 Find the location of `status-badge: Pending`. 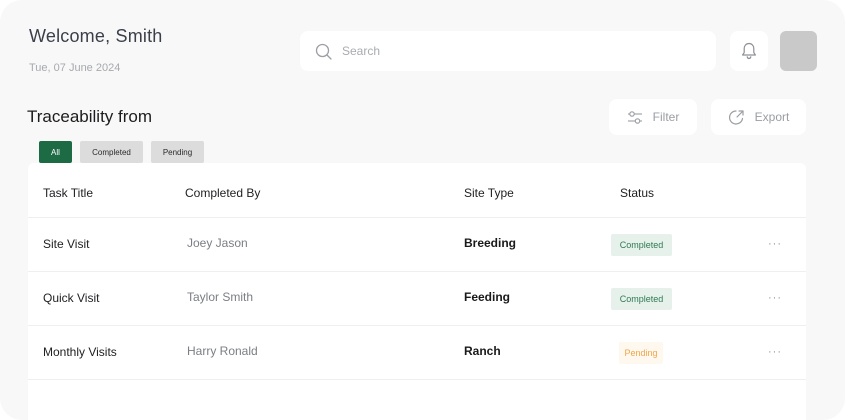

status-badge: Pending is located at coordinates (641, 353).